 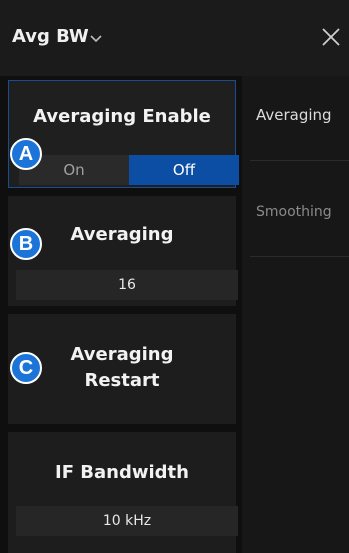 I want to click on averaging-label: Averaging, so click(x=122, y=234).